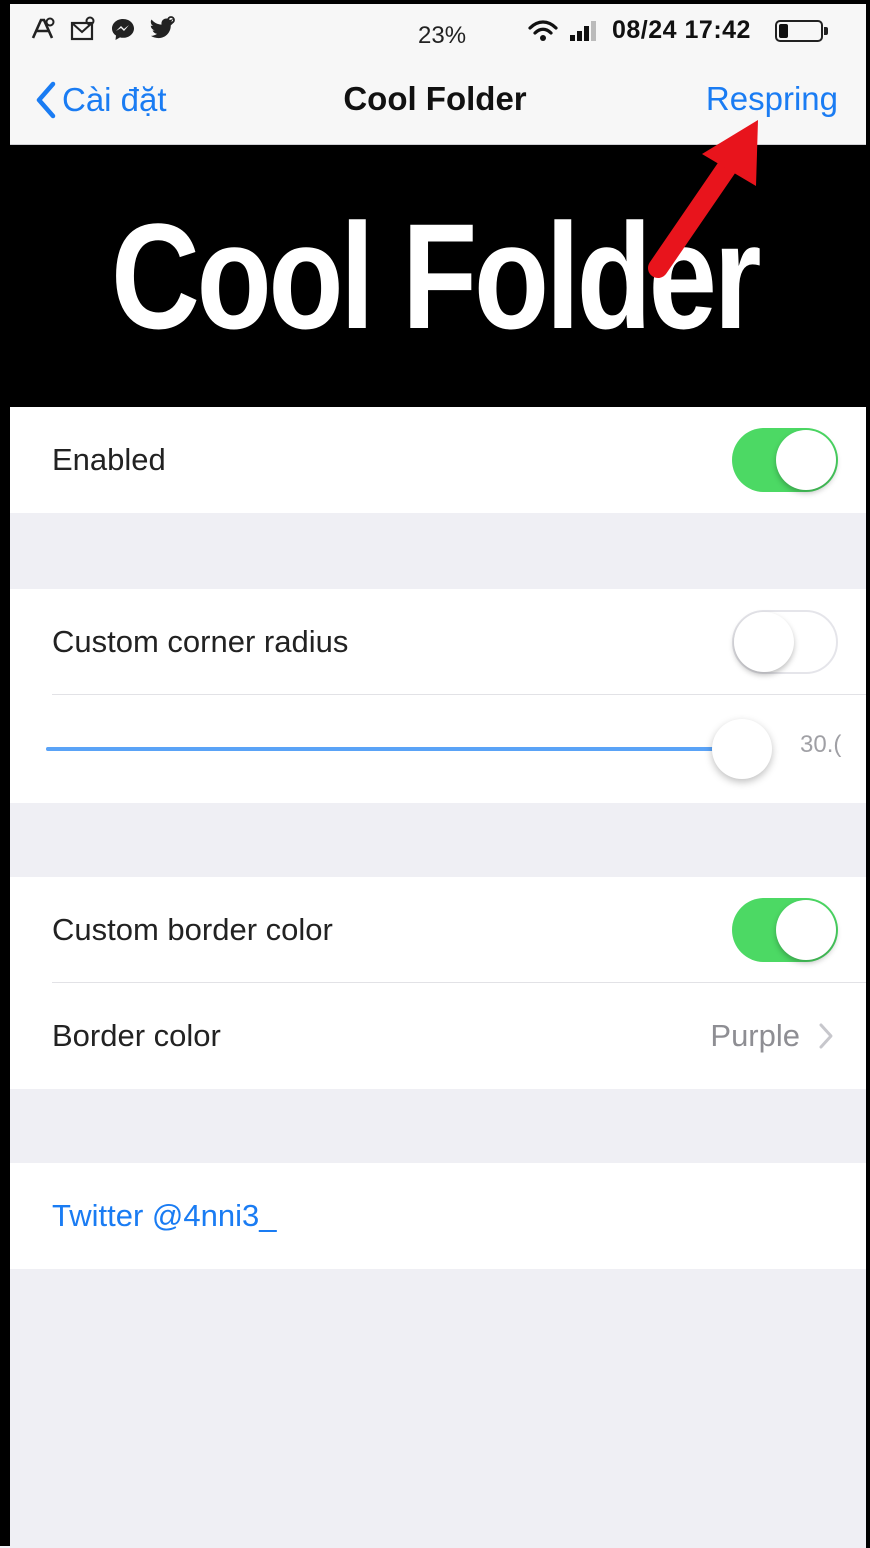  I want to click on custom-border-color-label: Custom border color, so click(192, 929).